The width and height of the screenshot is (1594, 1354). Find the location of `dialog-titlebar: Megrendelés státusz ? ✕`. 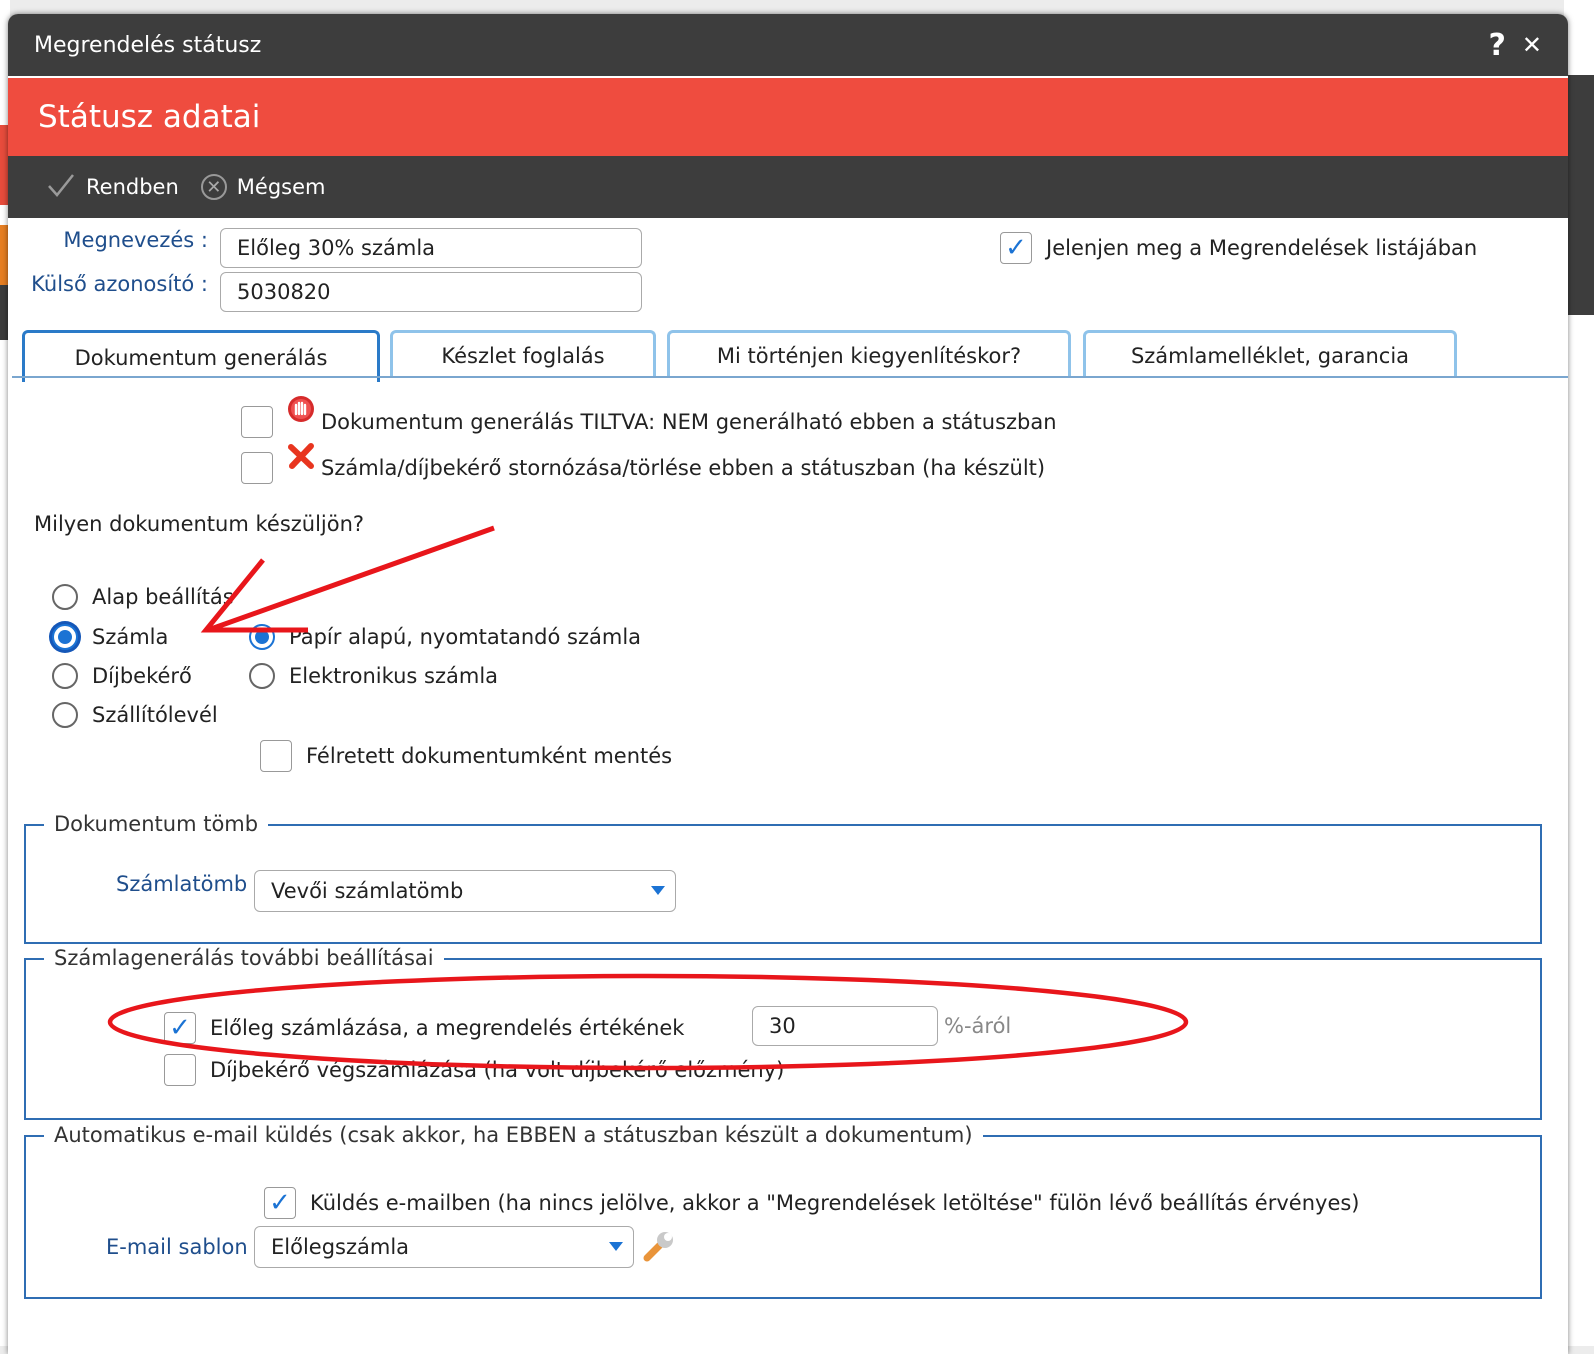

dialog-titlebar: Megrendelés státusz ? ✕ is located at coordinates (788, 45).